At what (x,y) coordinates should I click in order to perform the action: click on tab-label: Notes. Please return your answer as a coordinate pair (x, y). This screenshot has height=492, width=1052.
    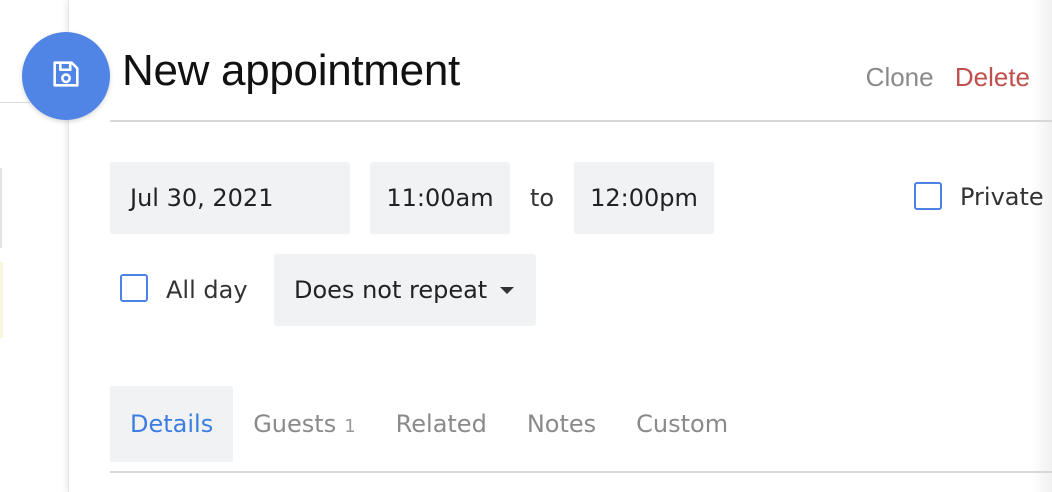
    Looking at the image, I should click on (561, 424).